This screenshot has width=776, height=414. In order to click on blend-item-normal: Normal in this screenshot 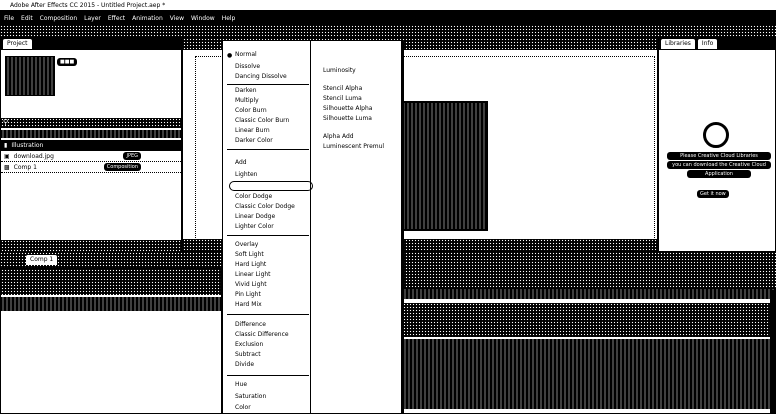, I will do `click(246, 54)`.